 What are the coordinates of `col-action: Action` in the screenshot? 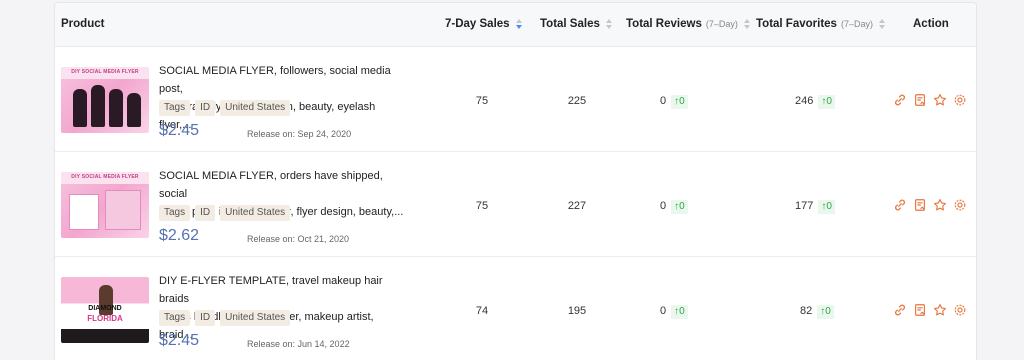 It's located at (931, 24).